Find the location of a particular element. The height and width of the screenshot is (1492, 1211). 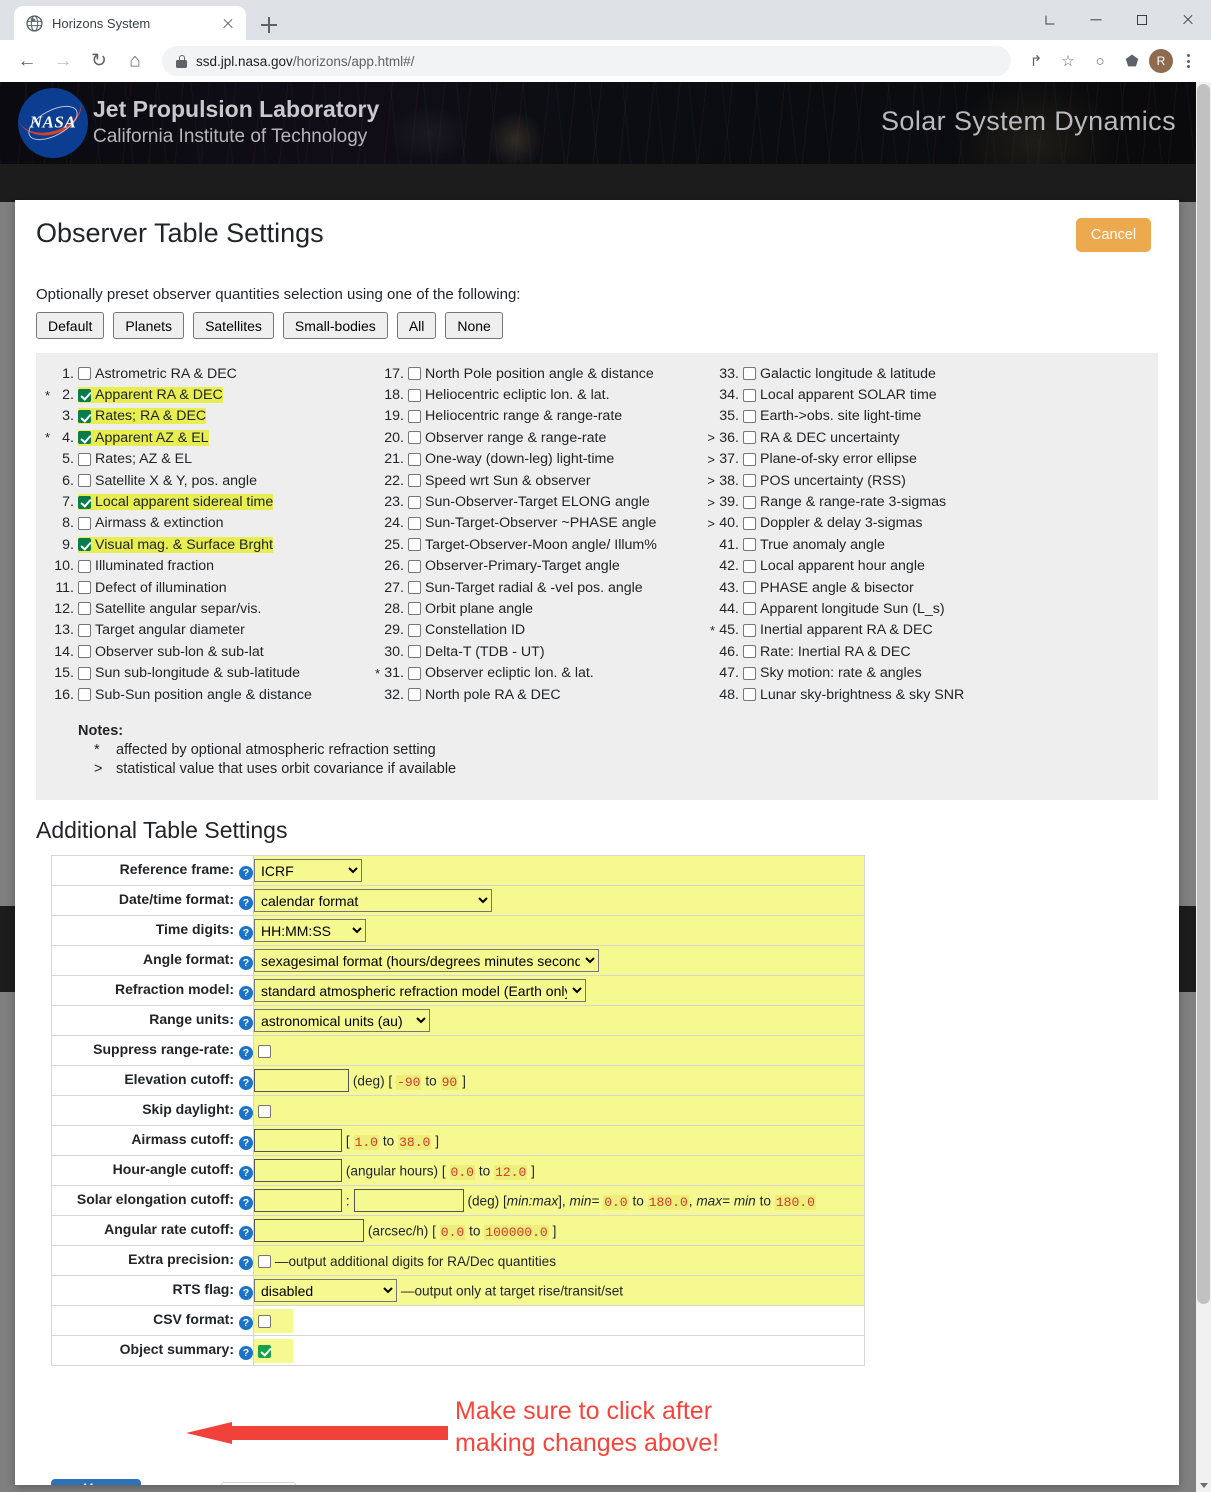

quantity-option: Inertial apparent RA & DEC is located at coordinates (838, 630).